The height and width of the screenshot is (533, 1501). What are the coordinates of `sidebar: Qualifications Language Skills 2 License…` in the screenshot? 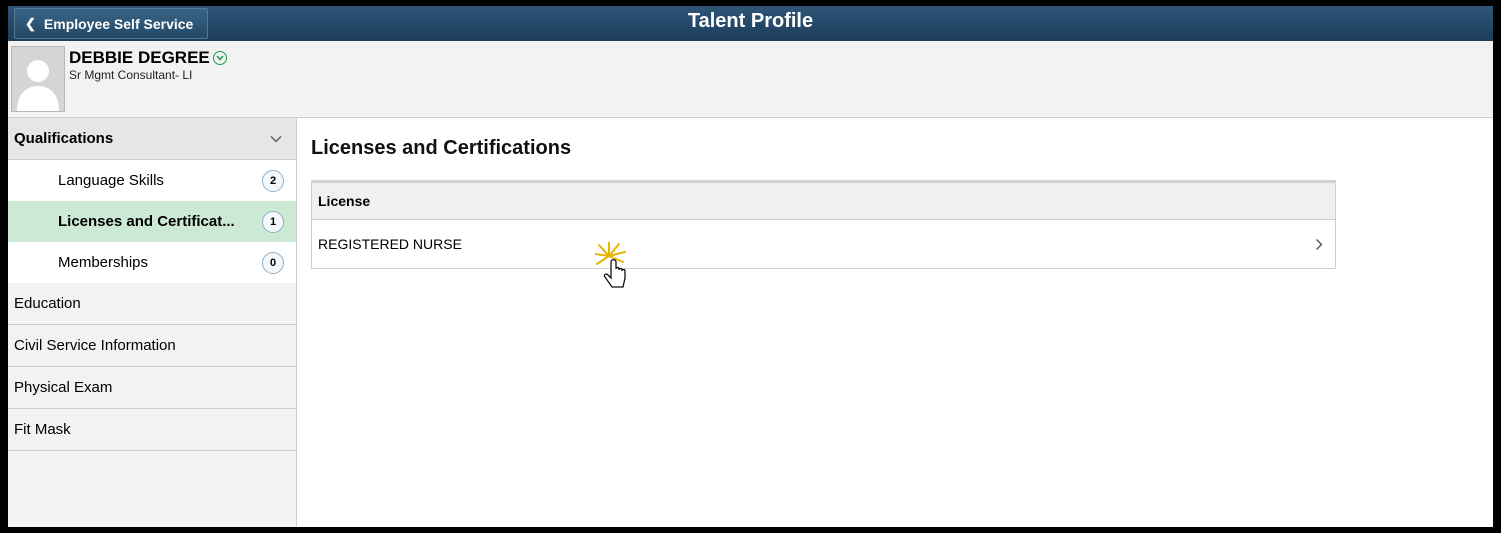 It's located at (152, 322).